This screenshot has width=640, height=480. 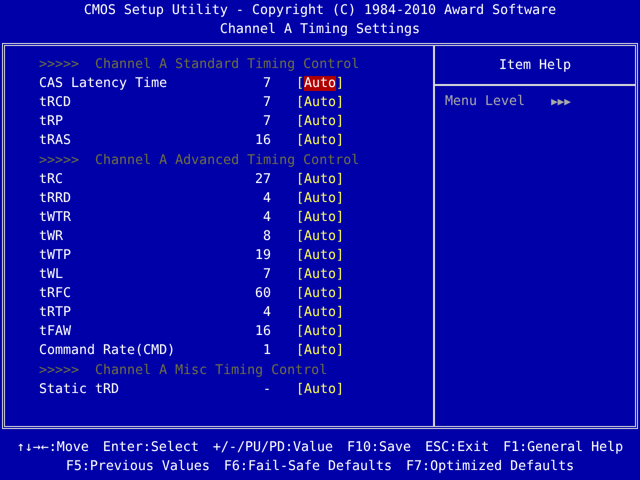 I want to click on setting-label: tRTP, so click(x=55, y=312).